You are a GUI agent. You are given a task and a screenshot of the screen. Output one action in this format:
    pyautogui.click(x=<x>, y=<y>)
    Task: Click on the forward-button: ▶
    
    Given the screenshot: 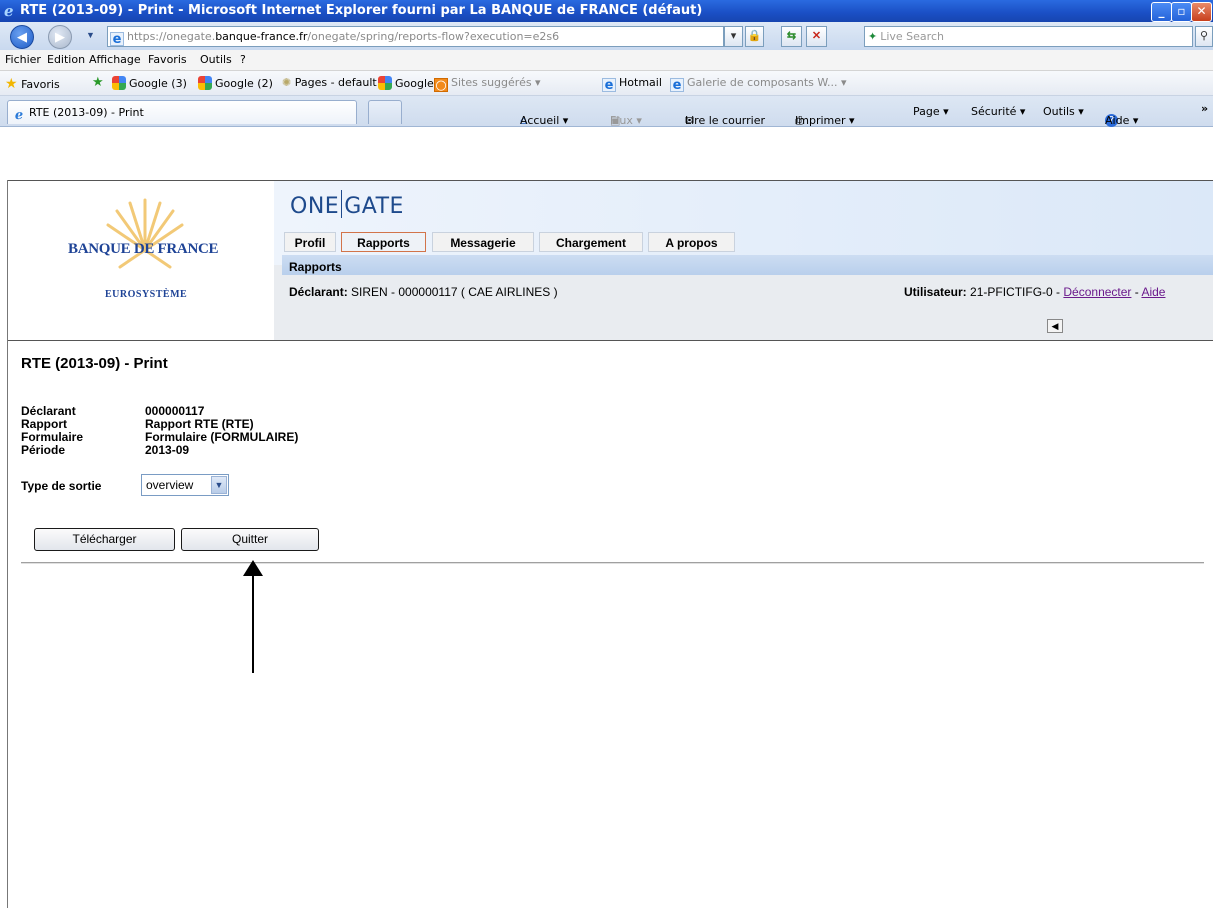 What is the action you would take?
    pyautogui.click(x=60, y=37)
    